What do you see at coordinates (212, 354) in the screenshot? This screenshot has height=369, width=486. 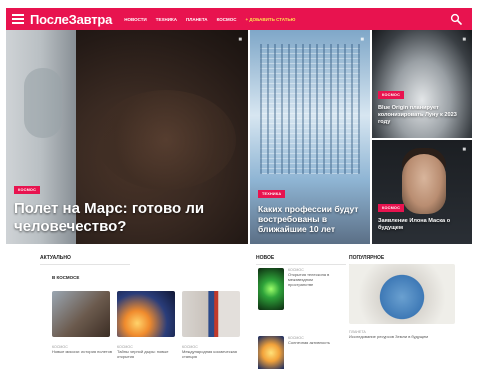 I see `article-title: Международная космическая станция` at bounding box center [212, 354].